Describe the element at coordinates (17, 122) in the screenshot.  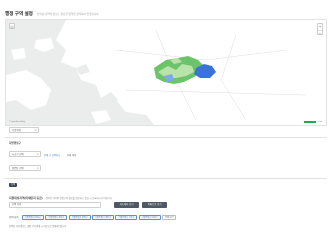
I see `map-credit: © OpenStreetMap` at that location.